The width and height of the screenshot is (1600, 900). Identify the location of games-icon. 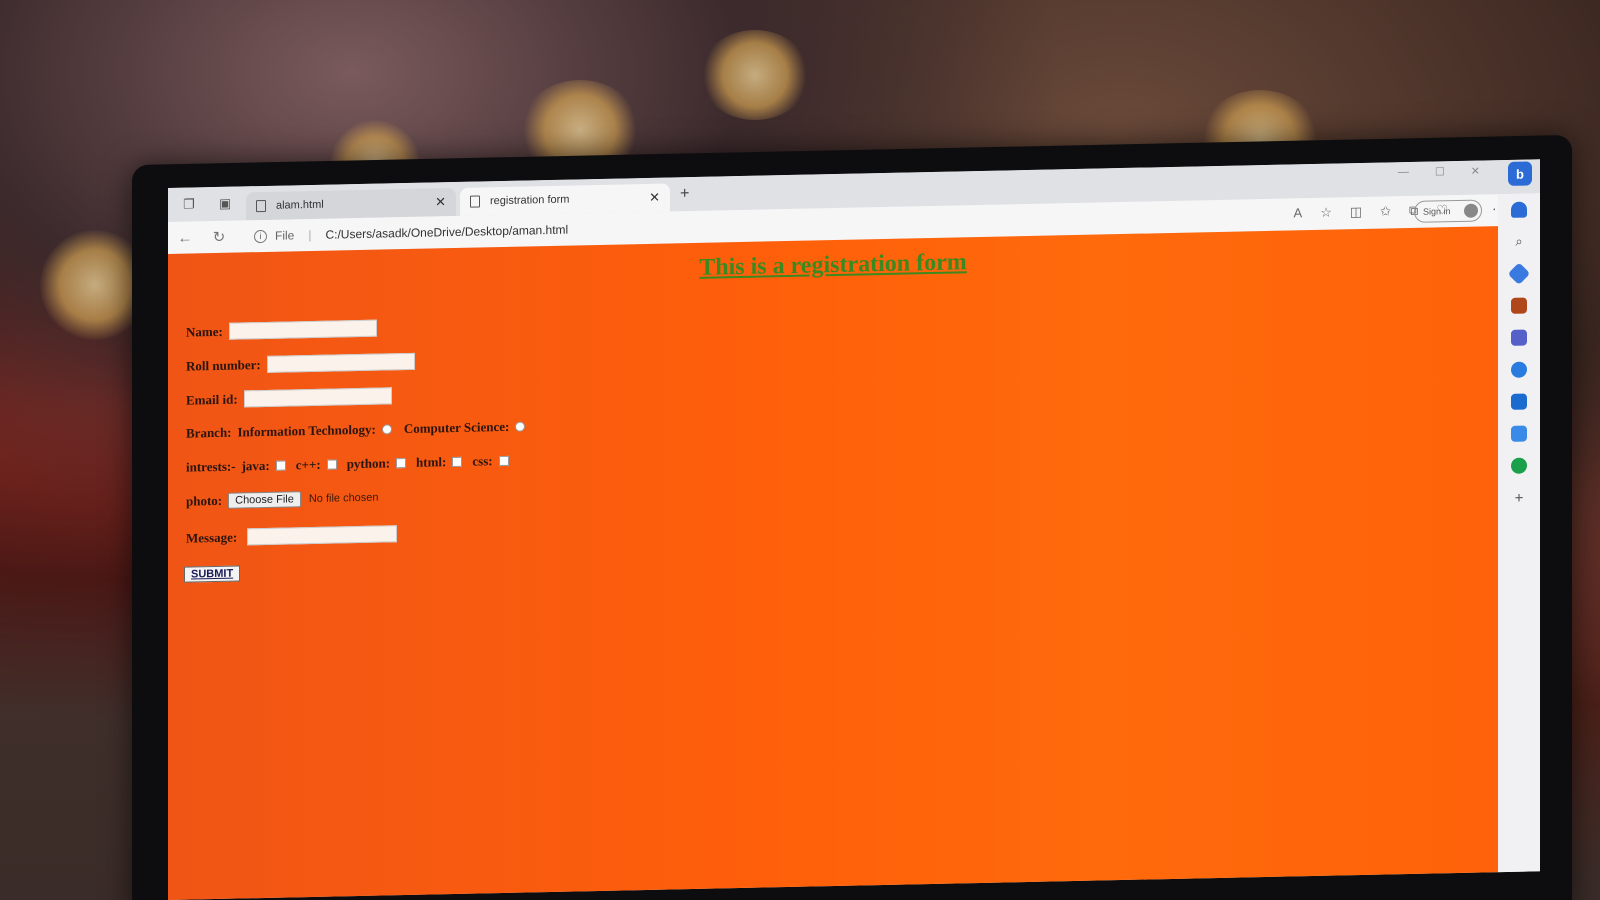
(1519, 465).